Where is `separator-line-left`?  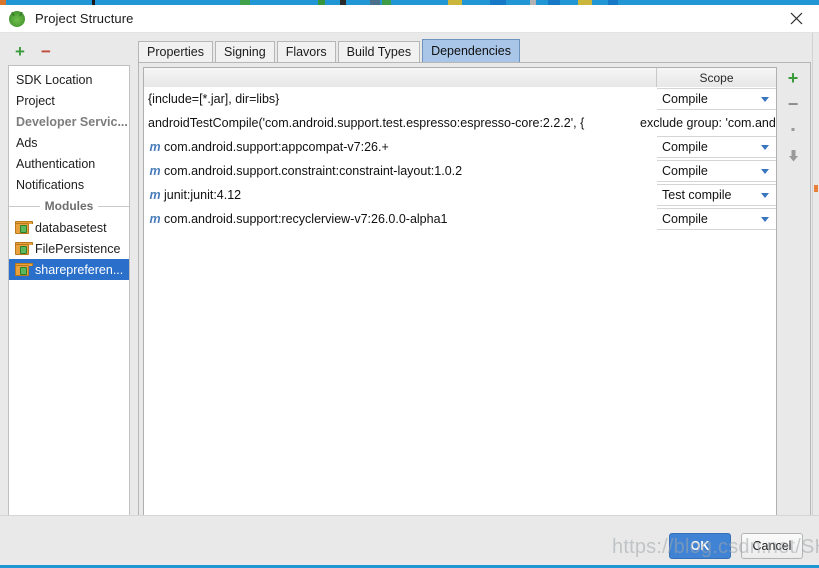 separator-line-left is located at coordinates (24, 206).